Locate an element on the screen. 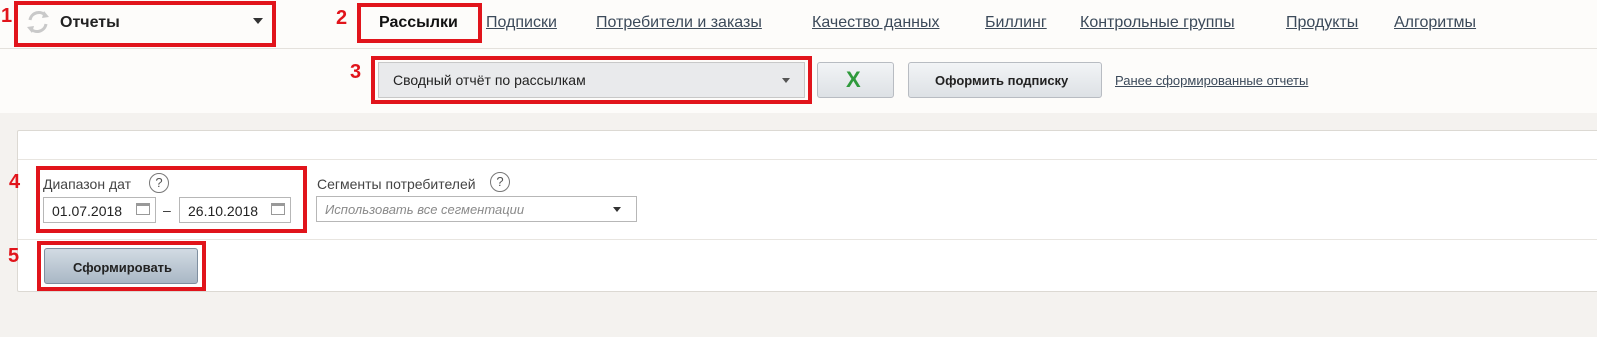 Image resolution: width=1597 pixels, height=337 pixels. annotation-number-4: 4 is located at coordinates (15, 182).